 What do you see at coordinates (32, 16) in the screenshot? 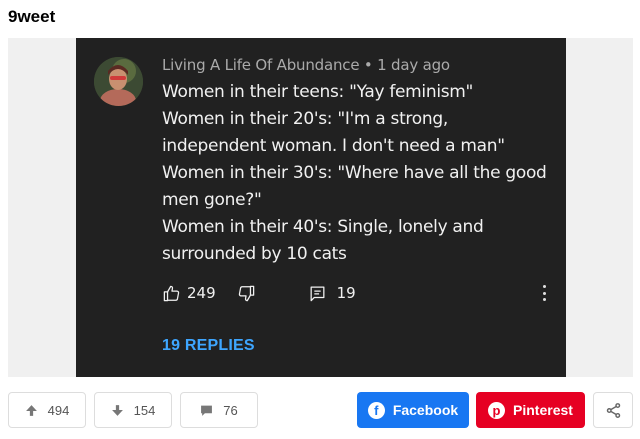
I see `post-title: 9weet` at bounding box center [32, 16].